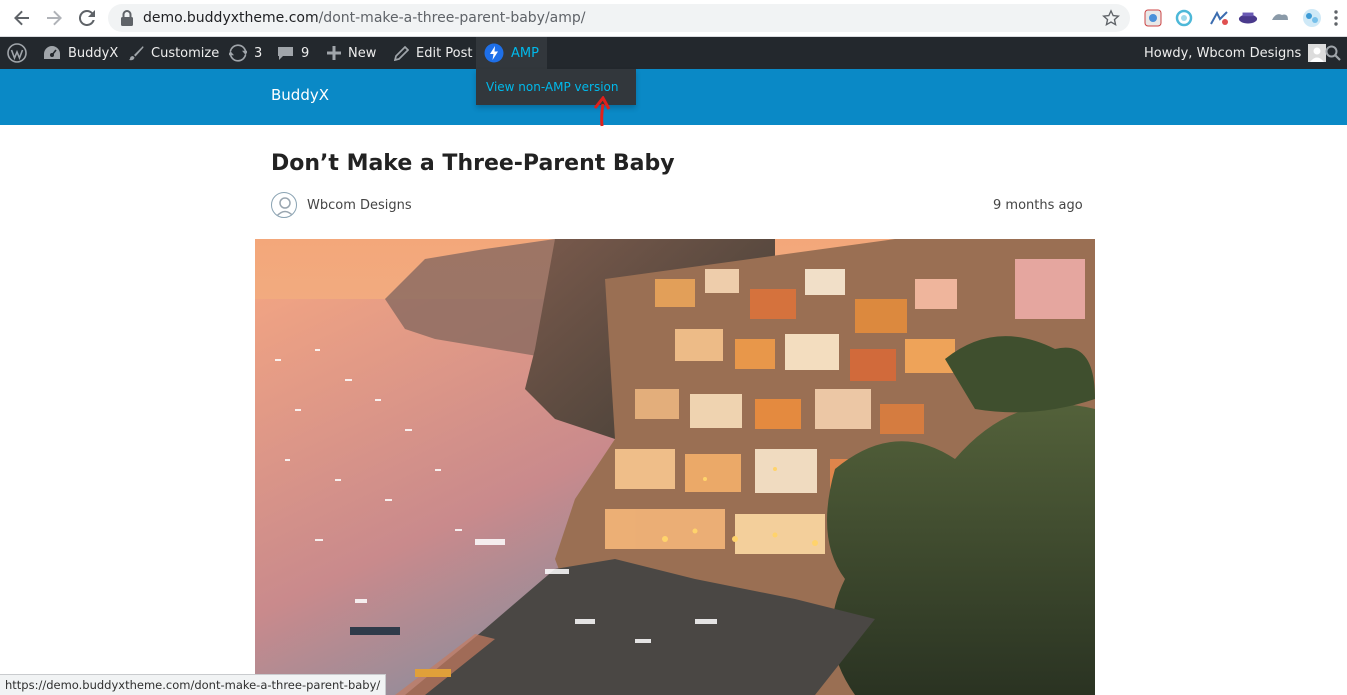 The height and width of the screenshot is (695, 1347). Describe the element at coordinates (1317, 53) in the screenshot. I see `avatar-icon` at that location.